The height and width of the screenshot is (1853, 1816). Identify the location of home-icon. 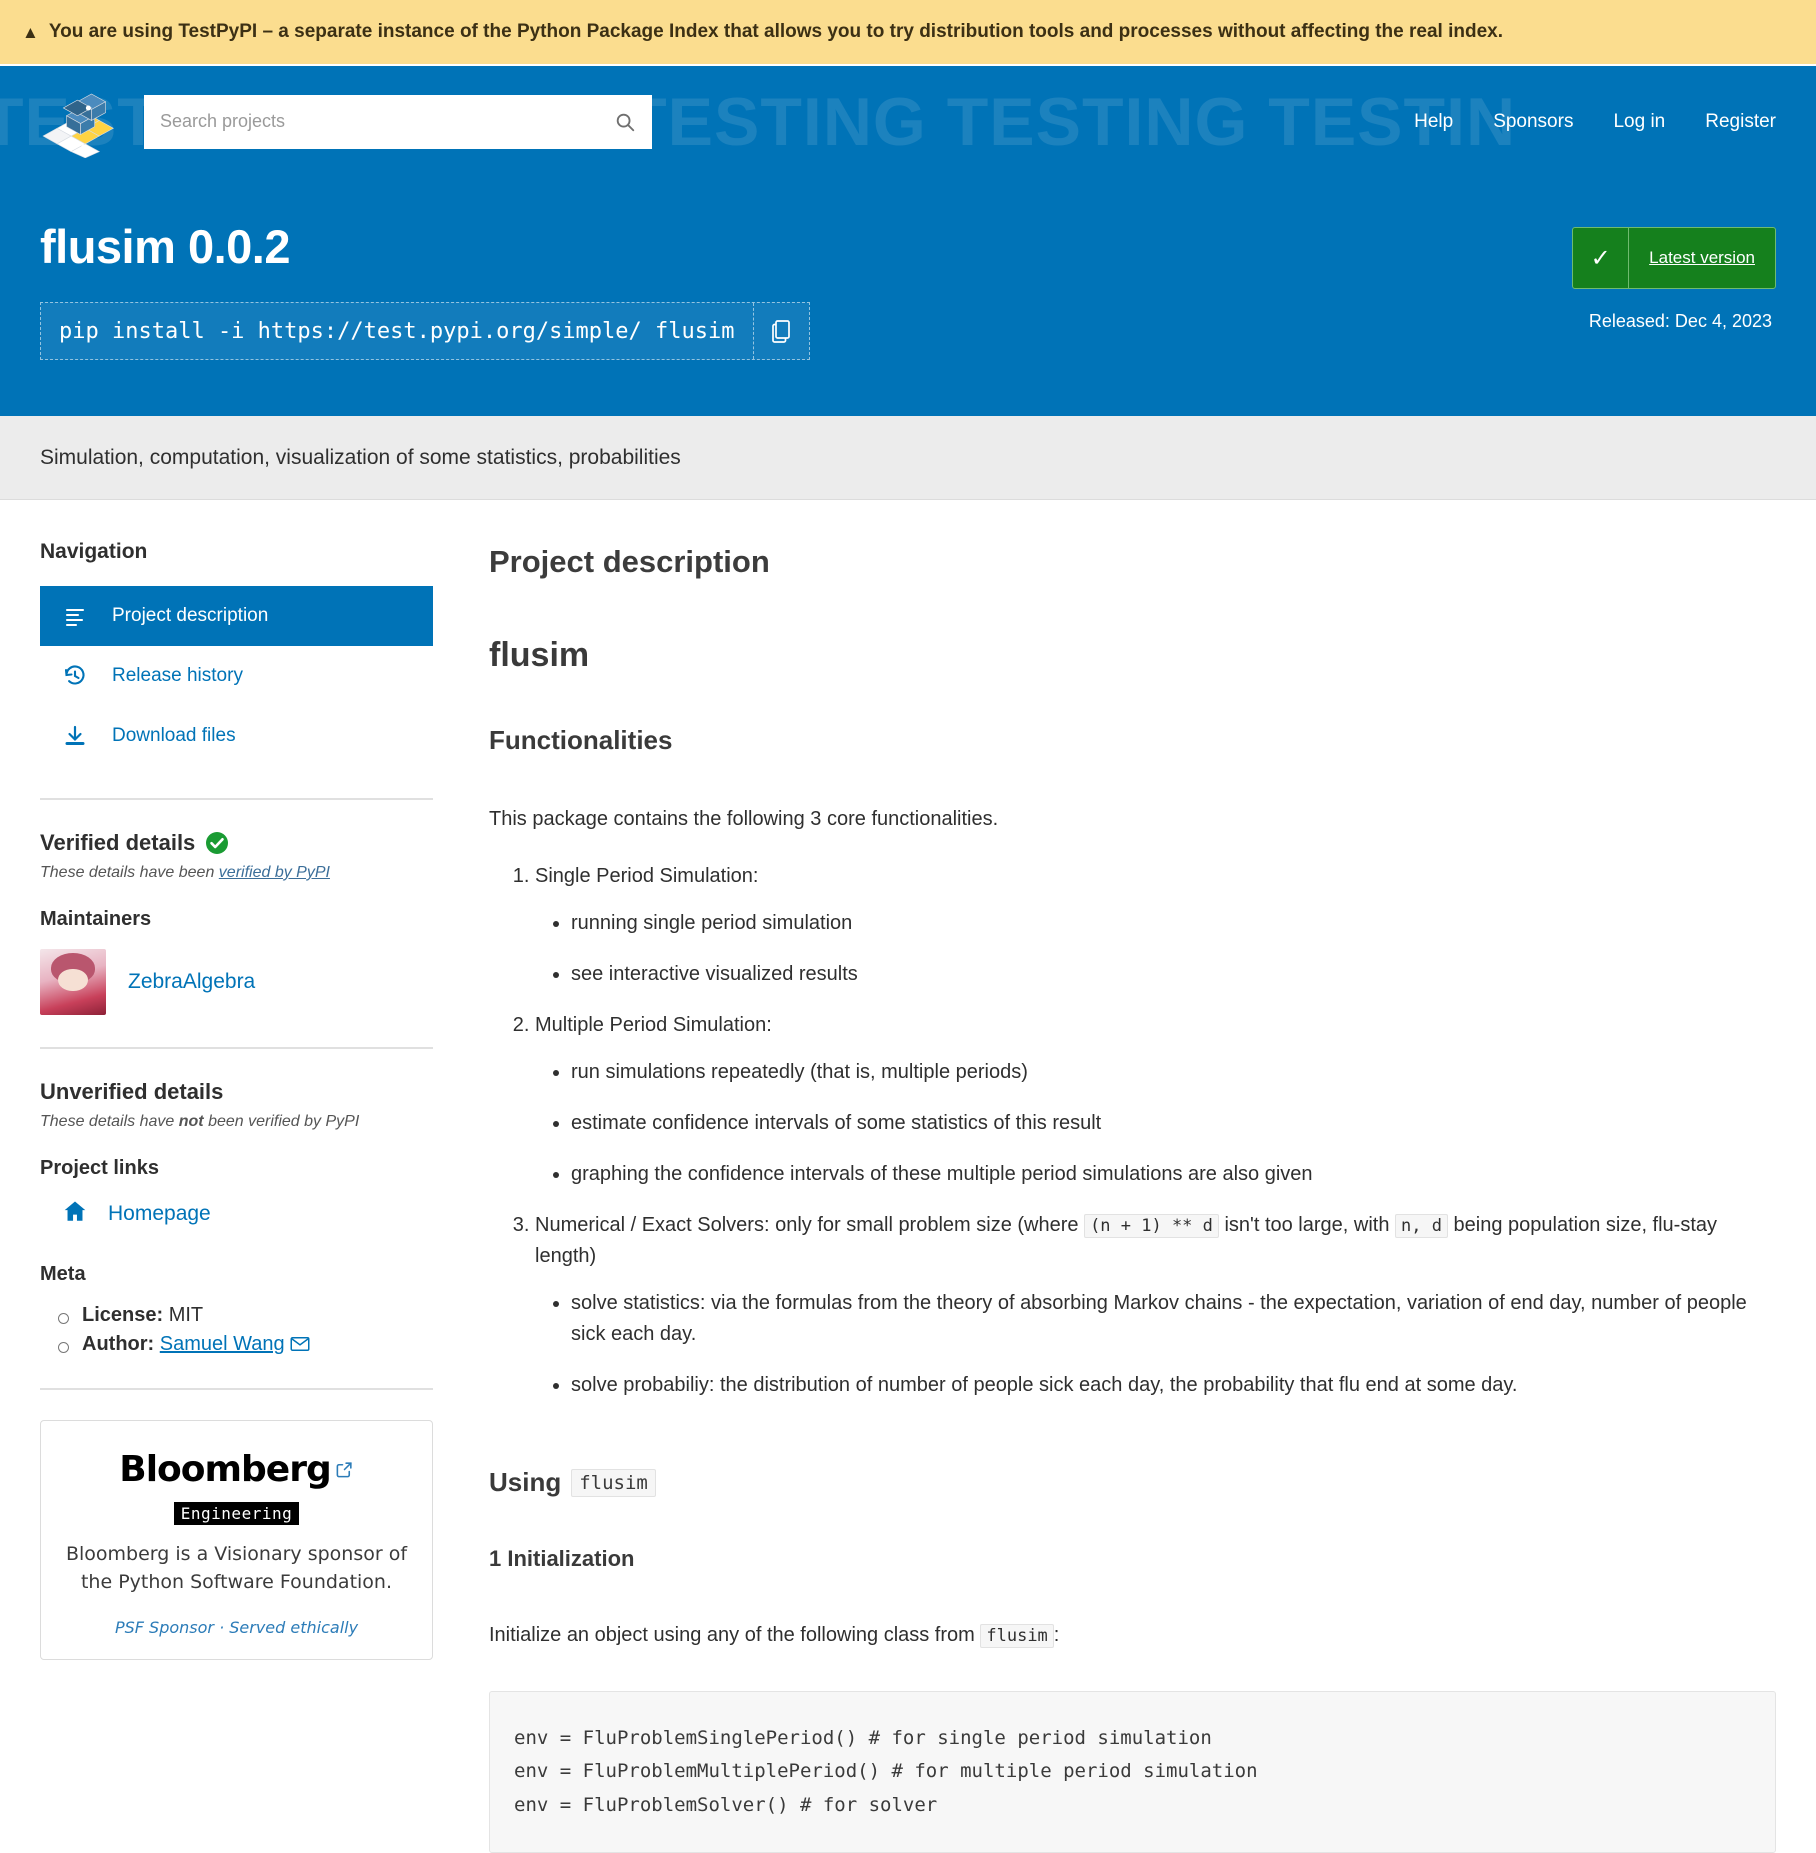
(75, 1213).